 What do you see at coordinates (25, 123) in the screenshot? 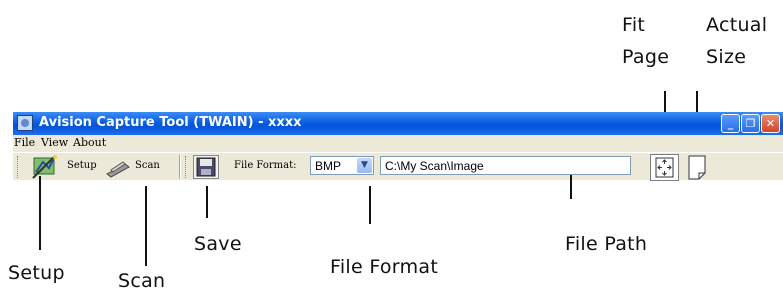
I see `app-icon` at bounding box center [25, 123].